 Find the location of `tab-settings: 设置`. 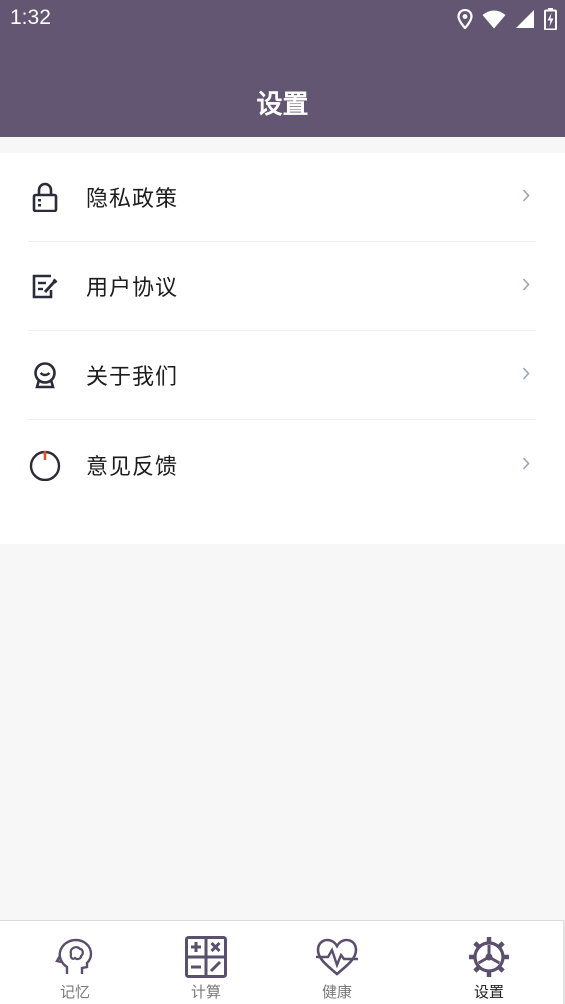

tab-settings: 设置 is located at coordinates (489, 962).